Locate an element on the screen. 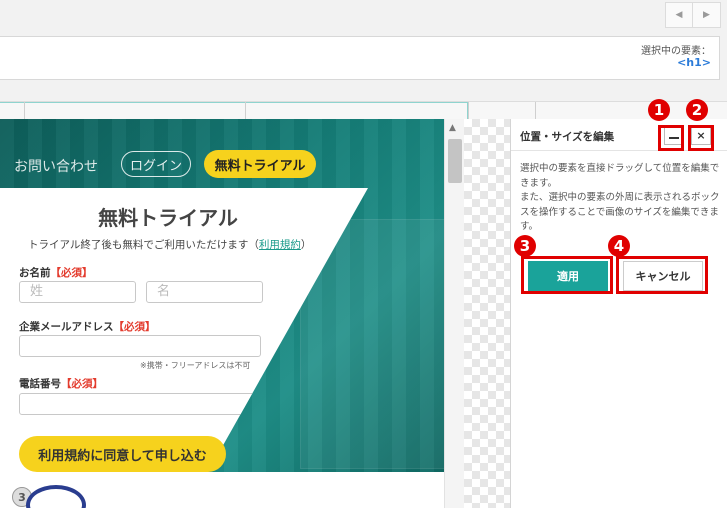  name-label: お名前【必須】 is located at coordinates (56, 272).